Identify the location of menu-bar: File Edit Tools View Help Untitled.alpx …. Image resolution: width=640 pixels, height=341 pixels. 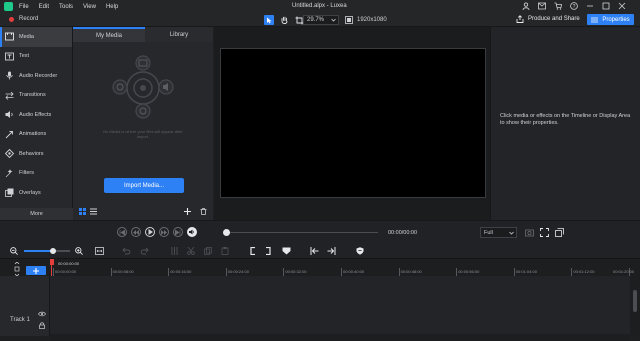
(320, 6).